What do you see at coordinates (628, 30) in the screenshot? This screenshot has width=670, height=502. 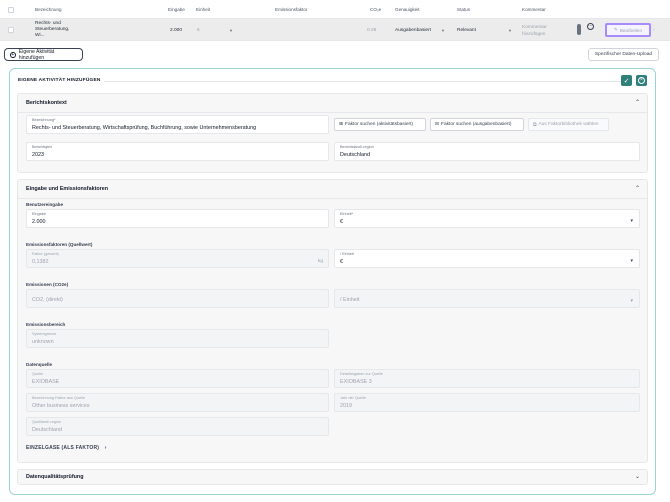 I see `edit-button: ✎ Bearbeiten` at bounding box center [628, 30].